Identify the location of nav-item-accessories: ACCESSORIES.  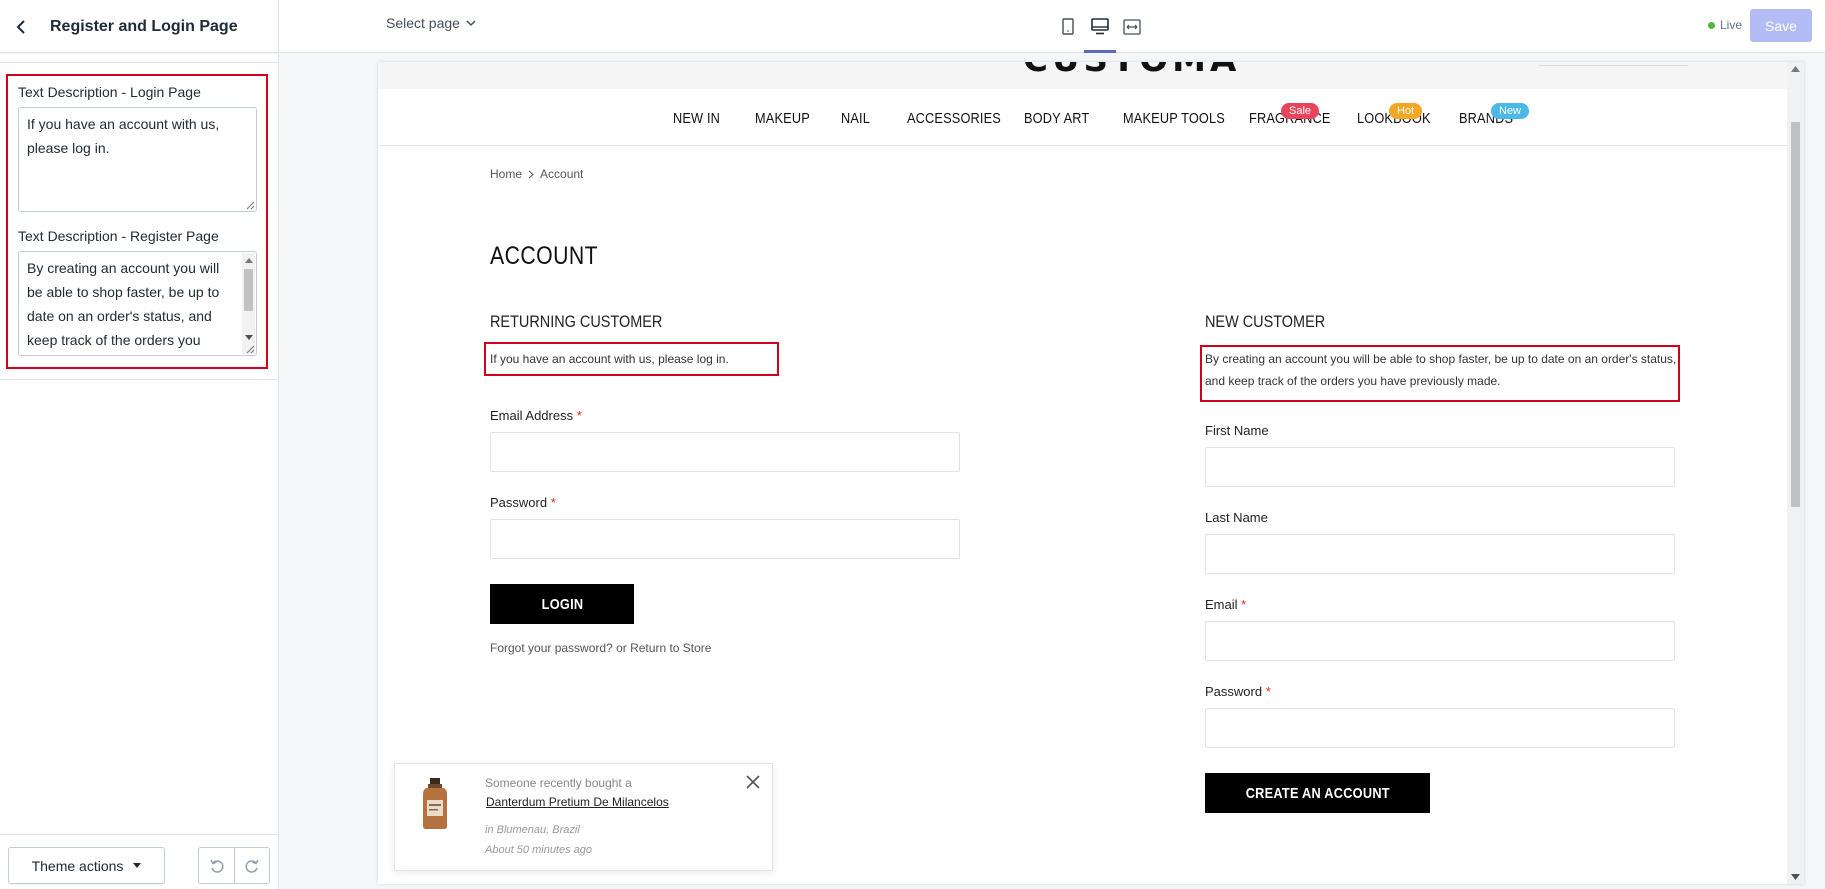
(954, 118).